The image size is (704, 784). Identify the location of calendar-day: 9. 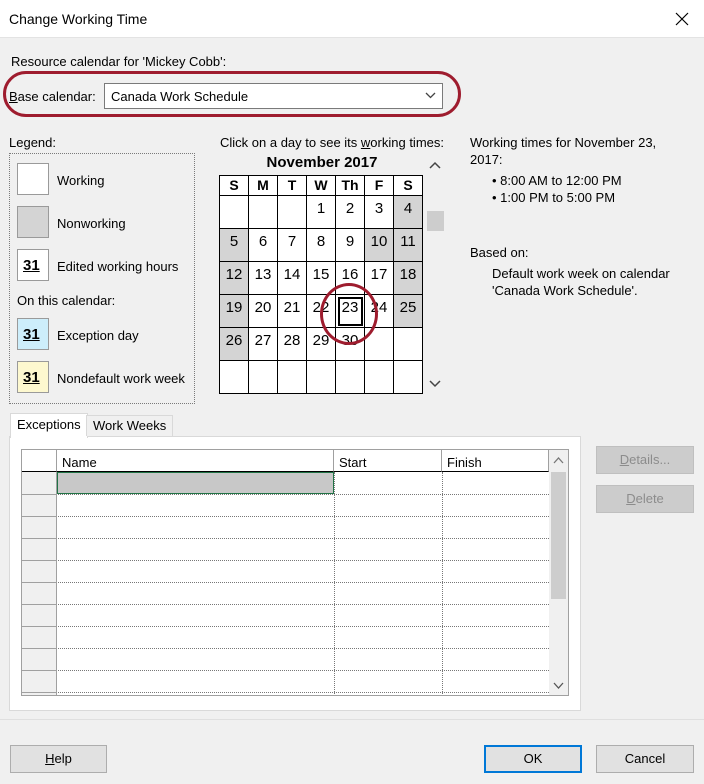
(350, 245).